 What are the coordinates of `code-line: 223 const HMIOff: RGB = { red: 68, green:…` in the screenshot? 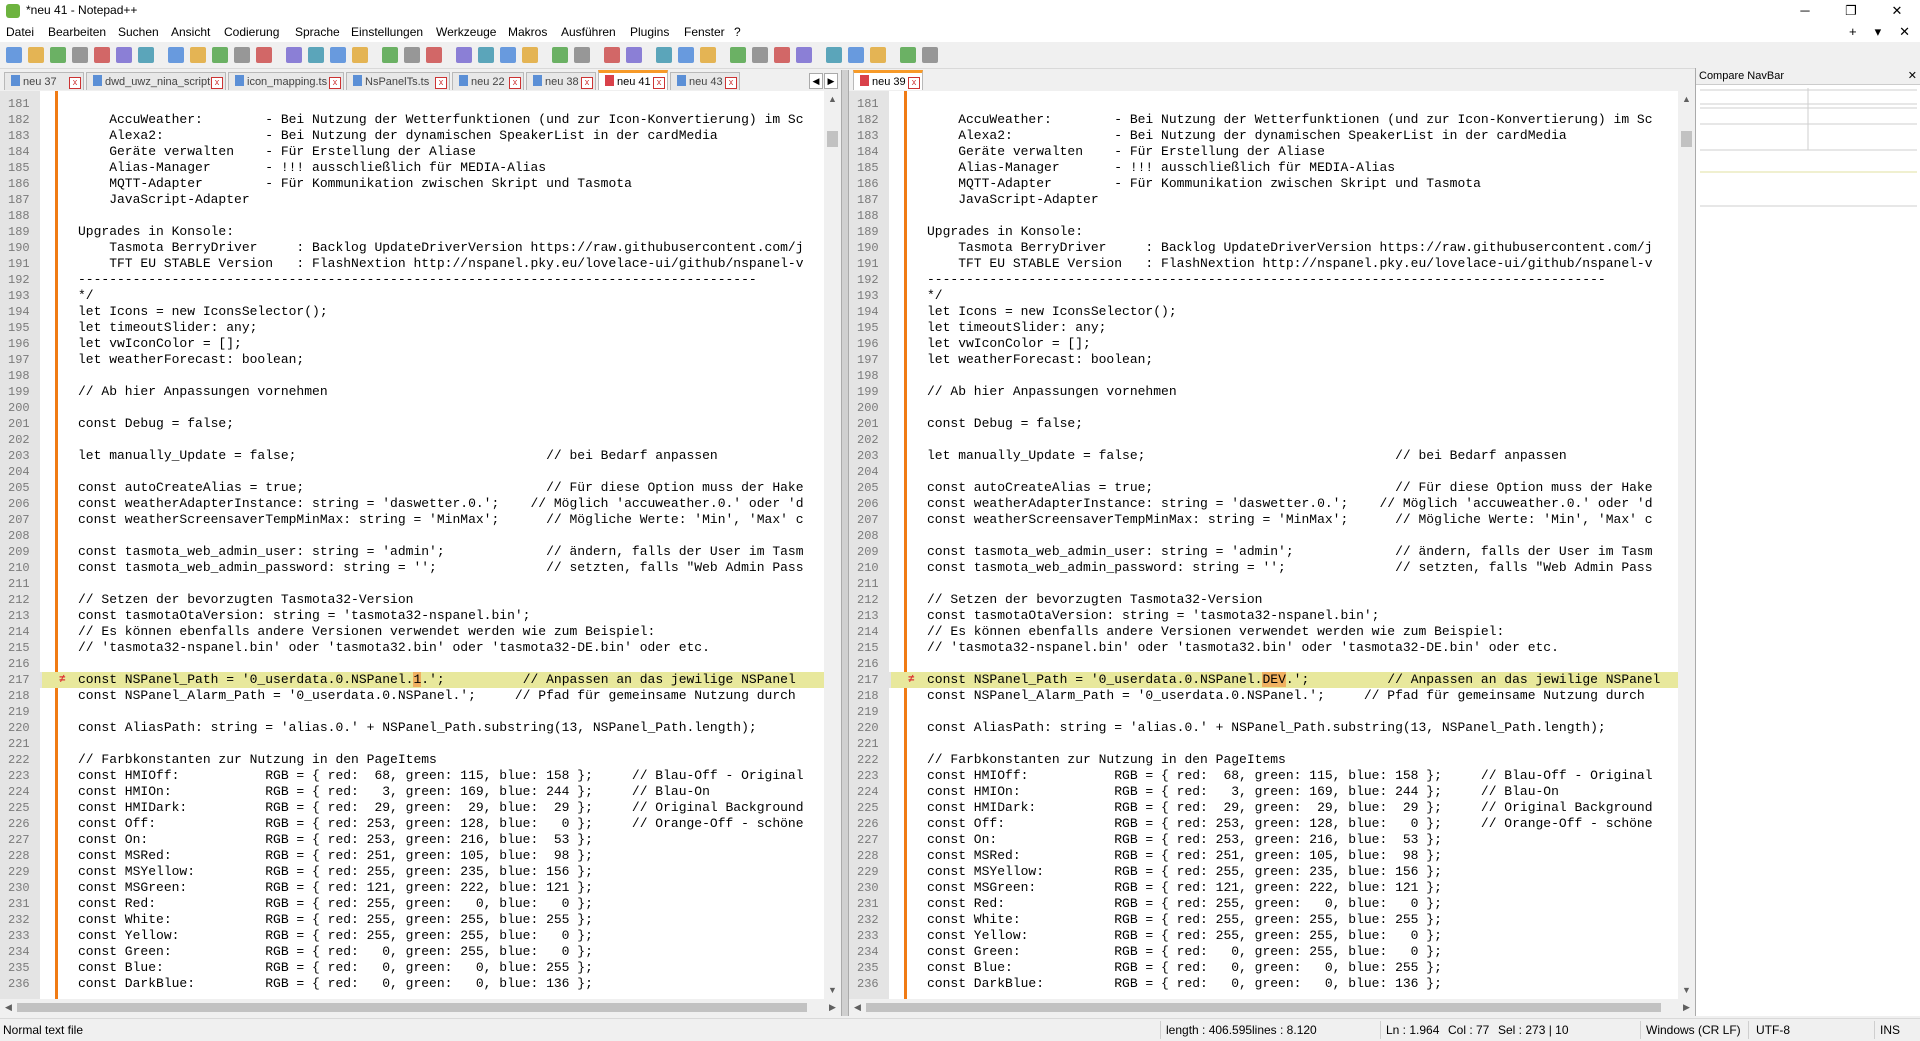 It's located at (412, 776).